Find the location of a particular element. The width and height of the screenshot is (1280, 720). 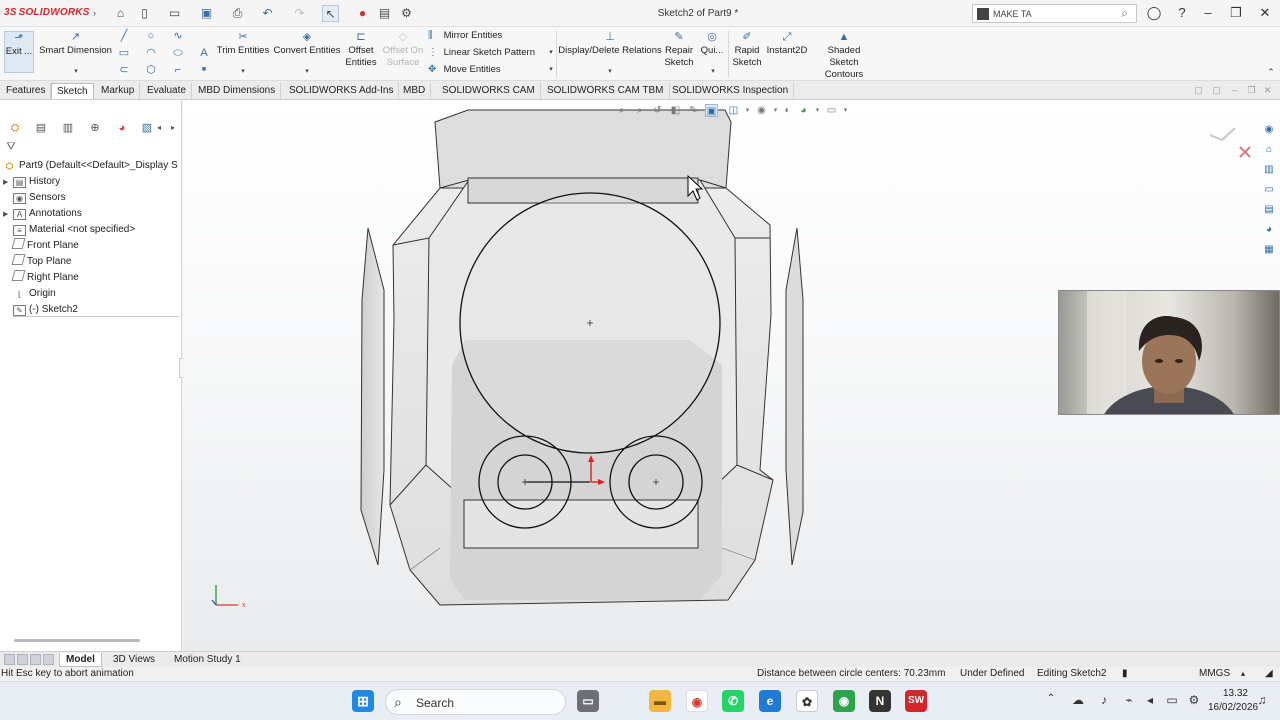

rebuild-icon: ▮ is located at coordinates (1125, 674).